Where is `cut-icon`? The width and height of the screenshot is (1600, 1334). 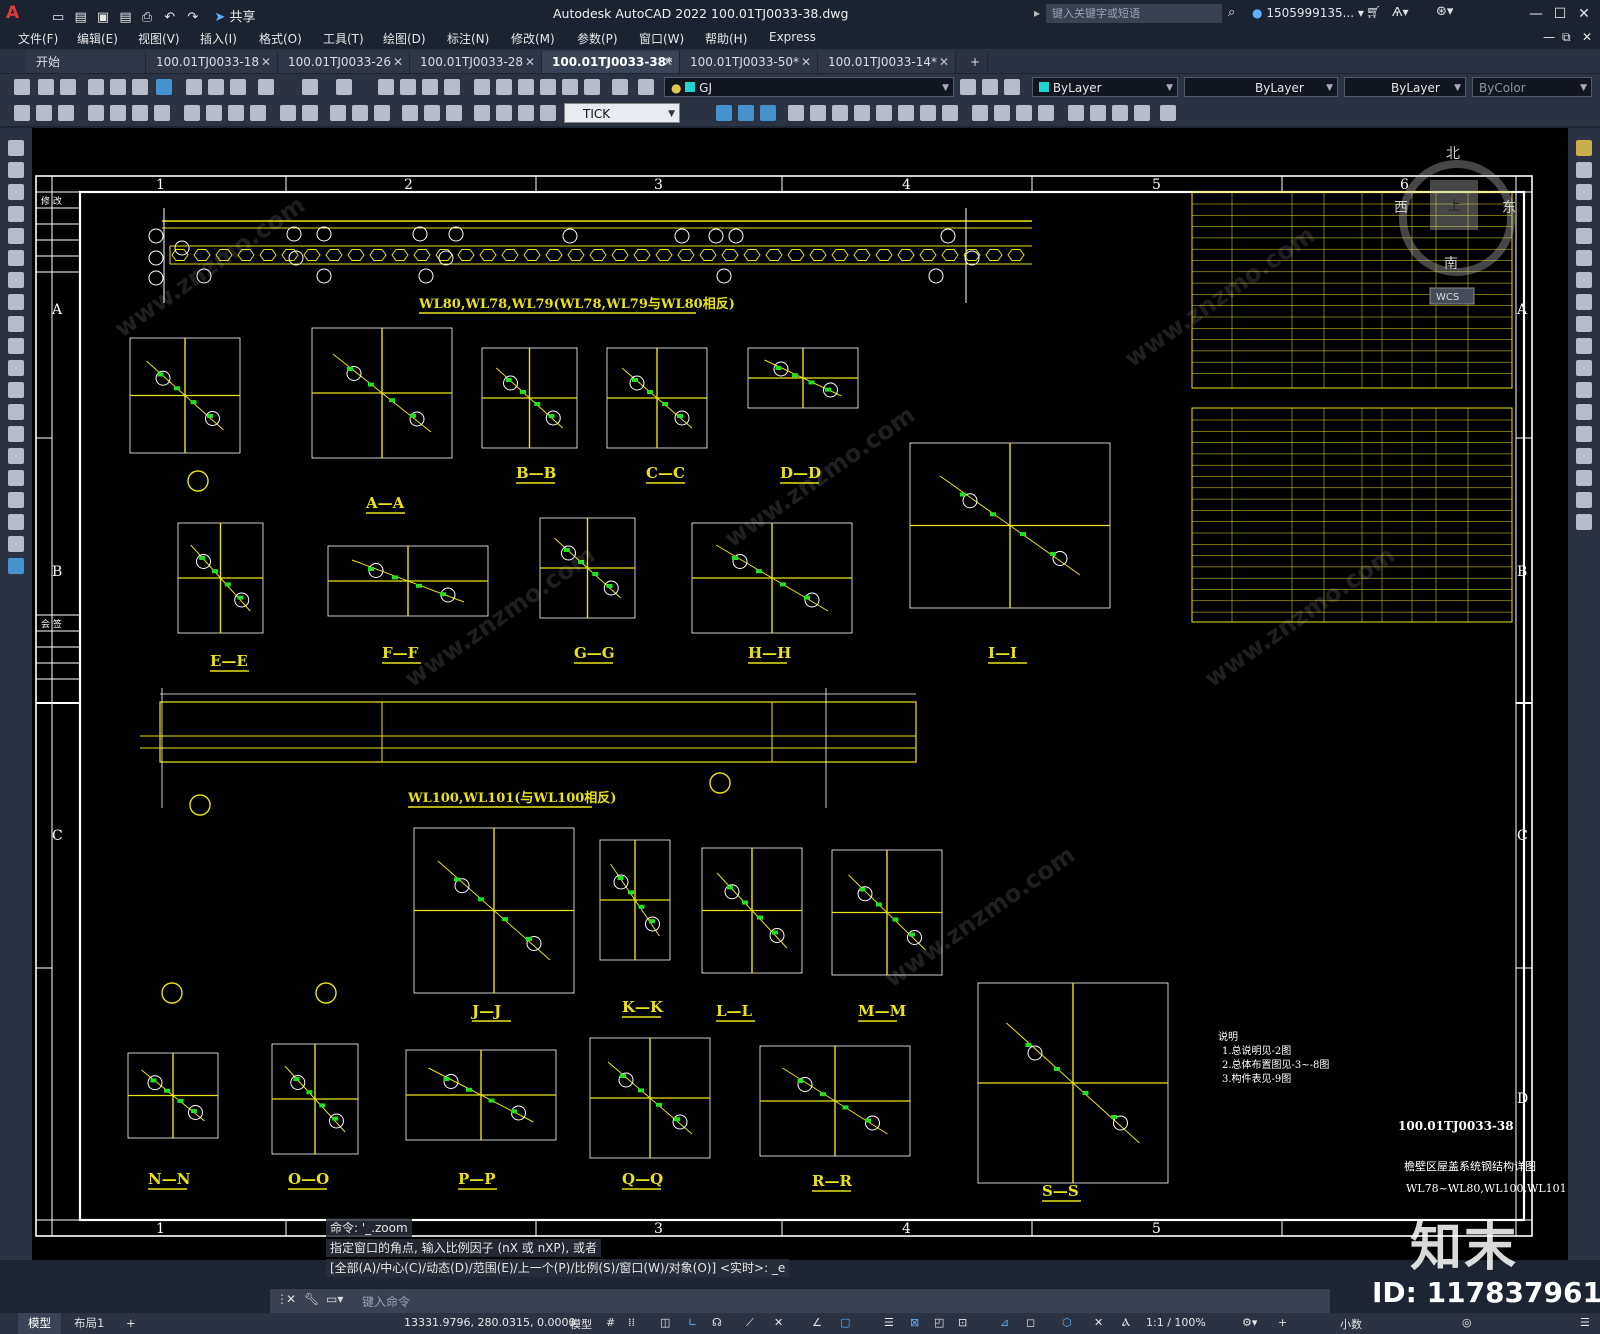 cut-icon is located at coordinates (194, 87).